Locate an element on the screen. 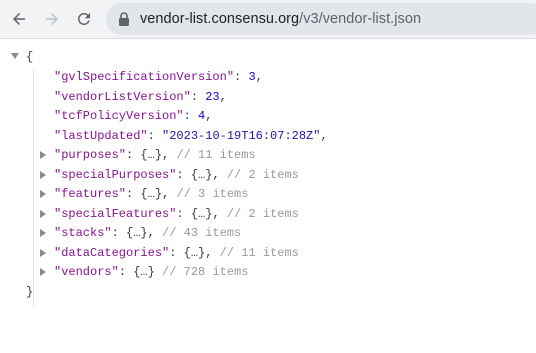 This screenshot has width=536, height=353. reload-icon is located at coordinates (83, 18).